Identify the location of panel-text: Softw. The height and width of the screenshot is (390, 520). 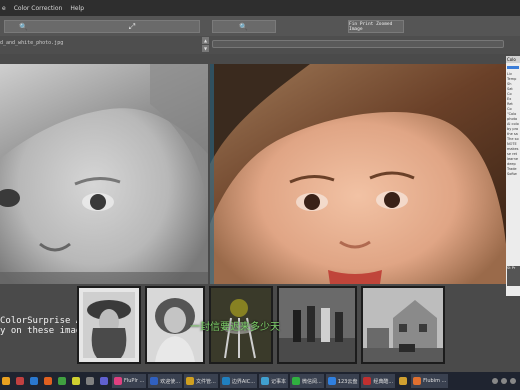
(512, 174).